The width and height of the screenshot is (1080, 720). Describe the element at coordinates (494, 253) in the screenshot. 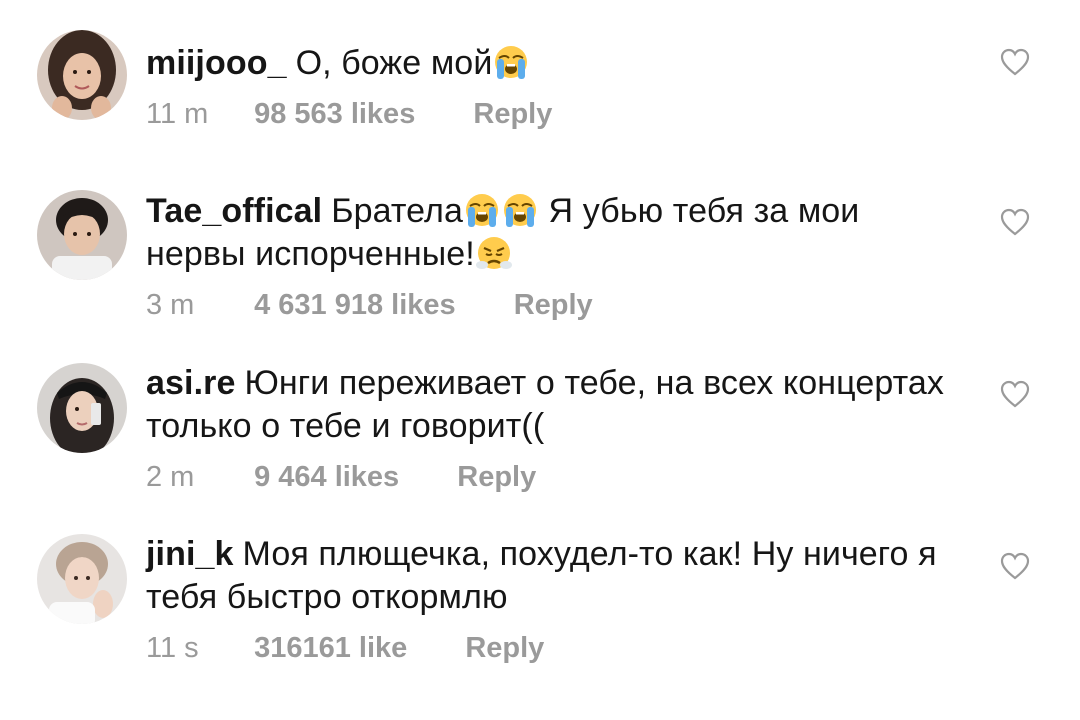

I see `face-with-steam-icon` at that location.